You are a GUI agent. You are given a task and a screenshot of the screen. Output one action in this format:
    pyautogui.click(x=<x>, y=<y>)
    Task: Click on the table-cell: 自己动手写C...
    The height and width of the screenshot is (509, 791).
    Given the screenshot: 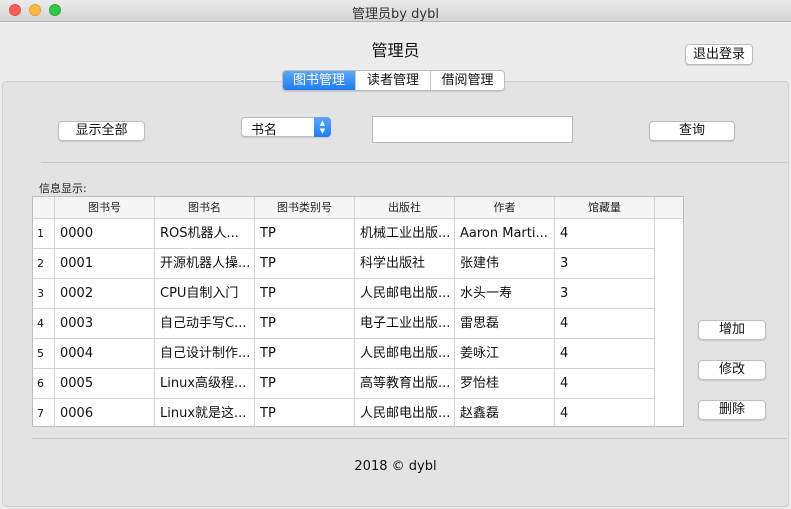 What is the action you would take?
    pyautogui.click(x=205, y=324)
    